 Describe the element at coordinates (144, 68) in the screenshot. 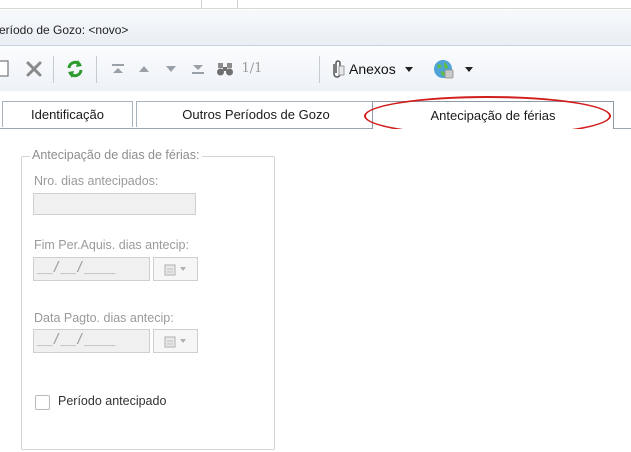

I see `previous-record-icon` at that location.